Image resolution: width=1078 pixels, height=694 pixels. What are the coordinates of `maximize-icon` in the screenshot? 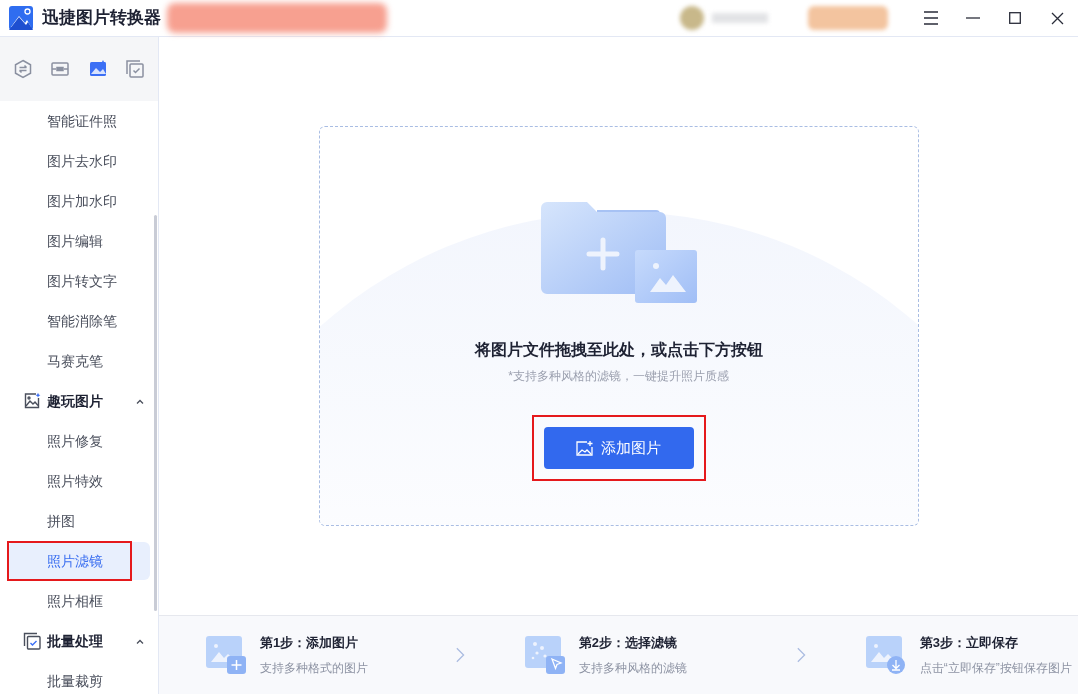 It's located at (1015, 18).